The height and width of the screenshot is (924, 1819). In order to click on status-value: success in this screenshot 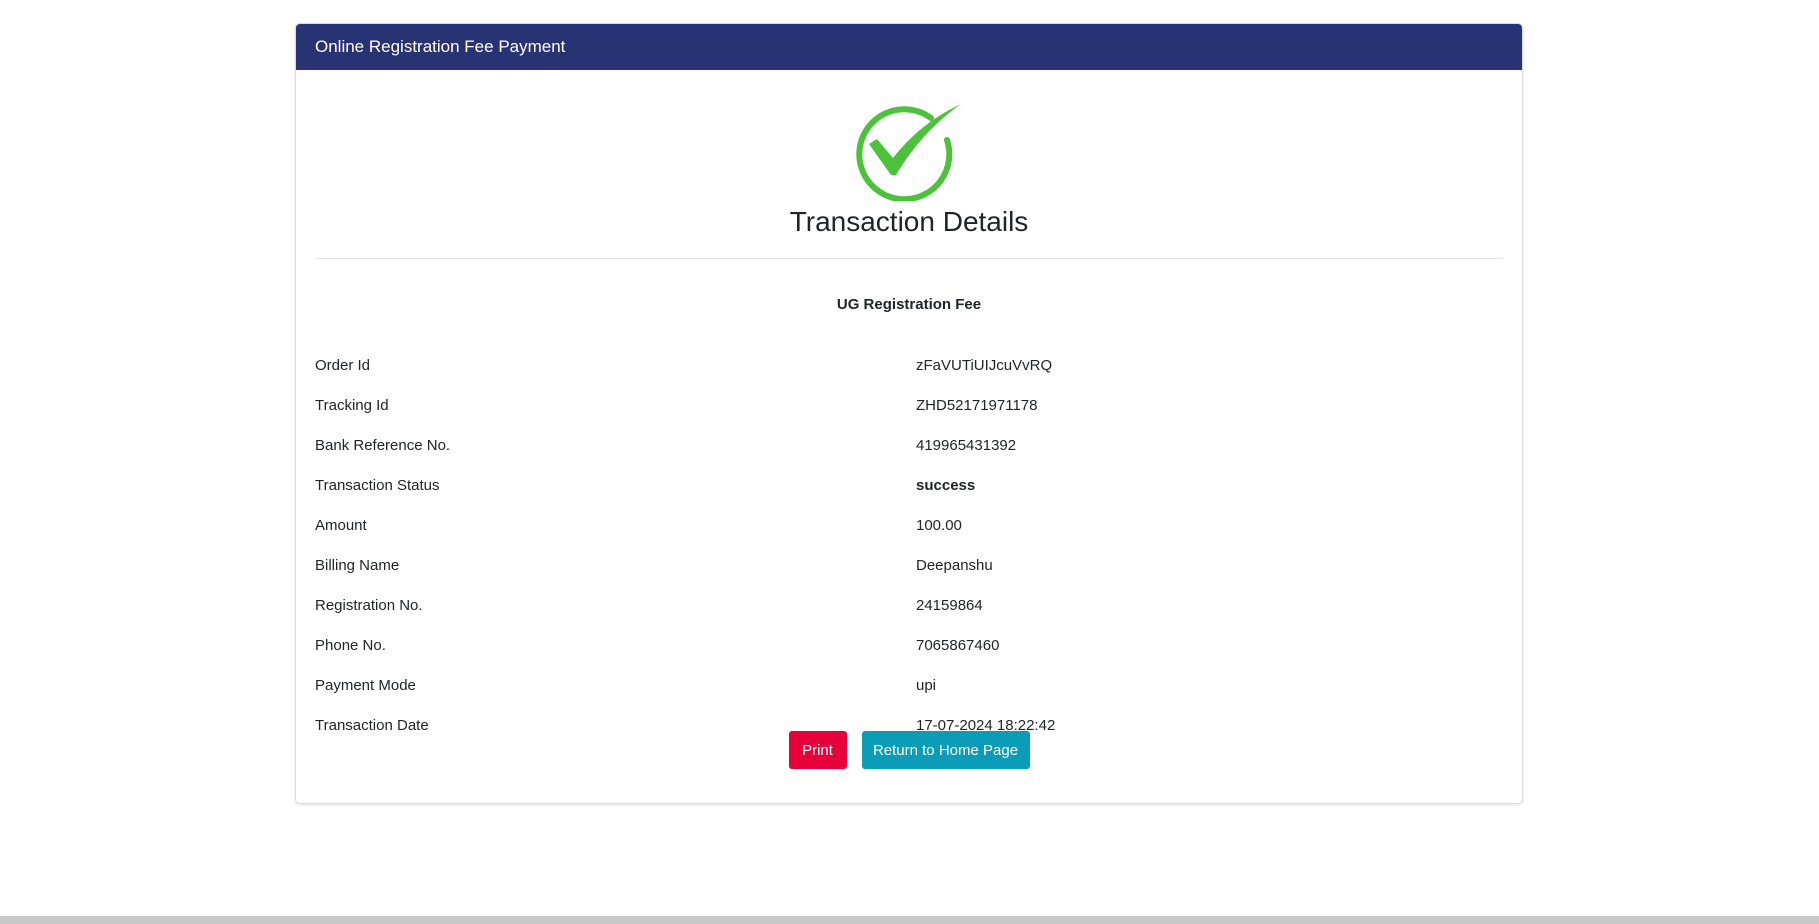, I will do `click(946, 485)`.